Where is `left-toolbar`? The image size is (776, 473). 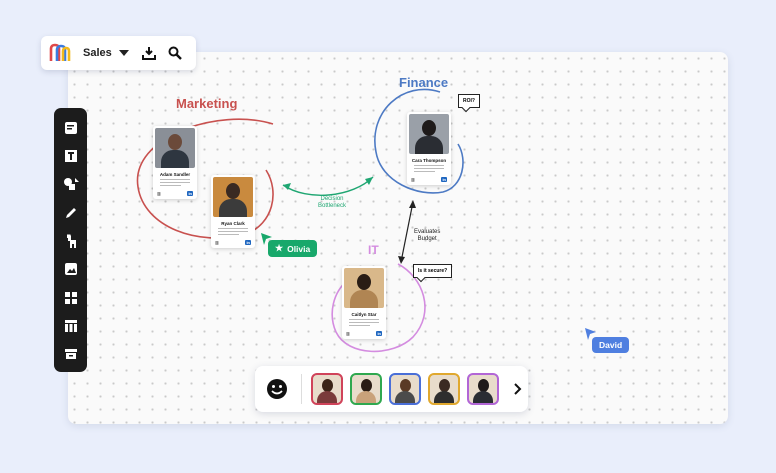 left-toolbar is located at coordinates (70, 240).